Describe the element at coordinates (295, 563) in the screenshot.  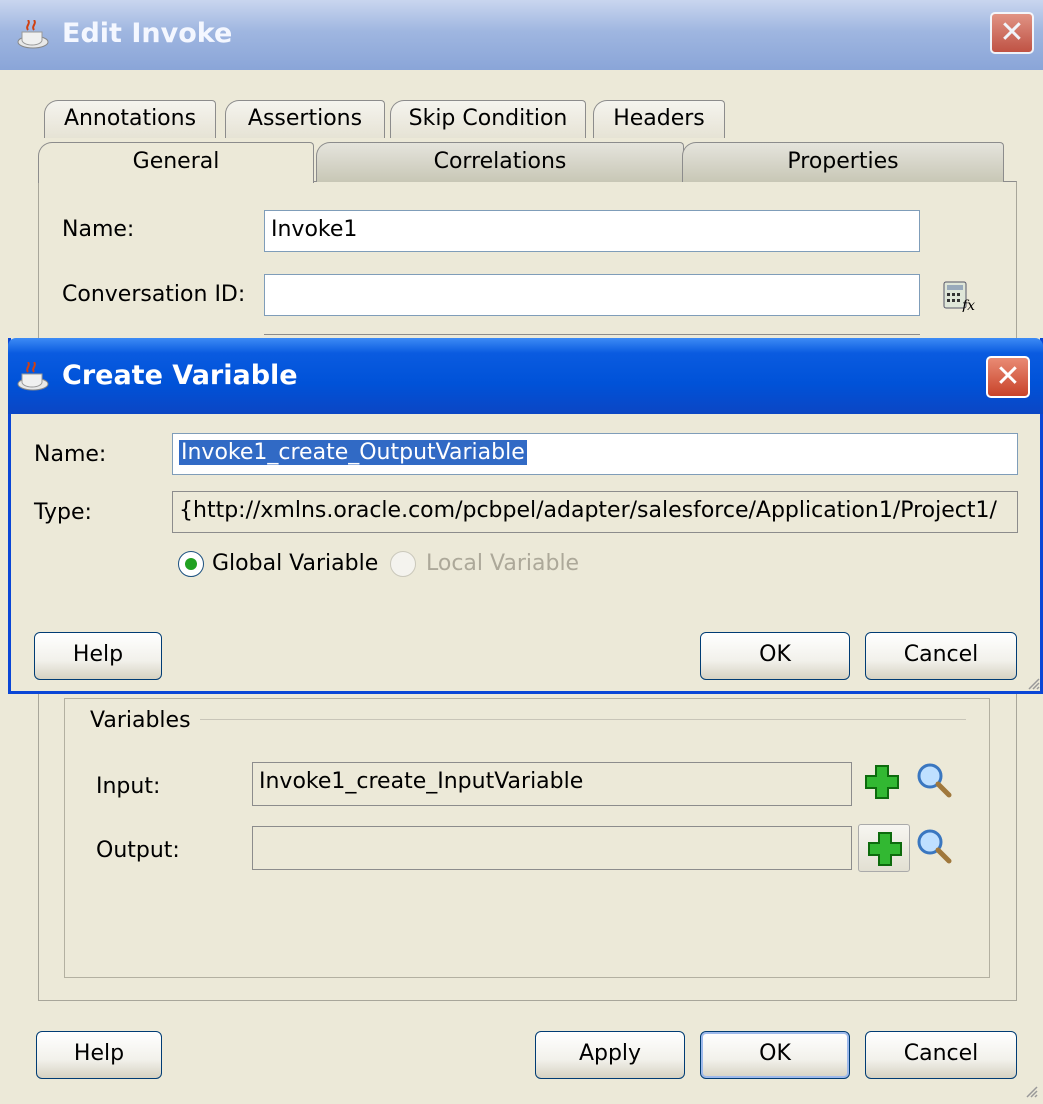
I see `global-variable-label: Global Variable` at that location.